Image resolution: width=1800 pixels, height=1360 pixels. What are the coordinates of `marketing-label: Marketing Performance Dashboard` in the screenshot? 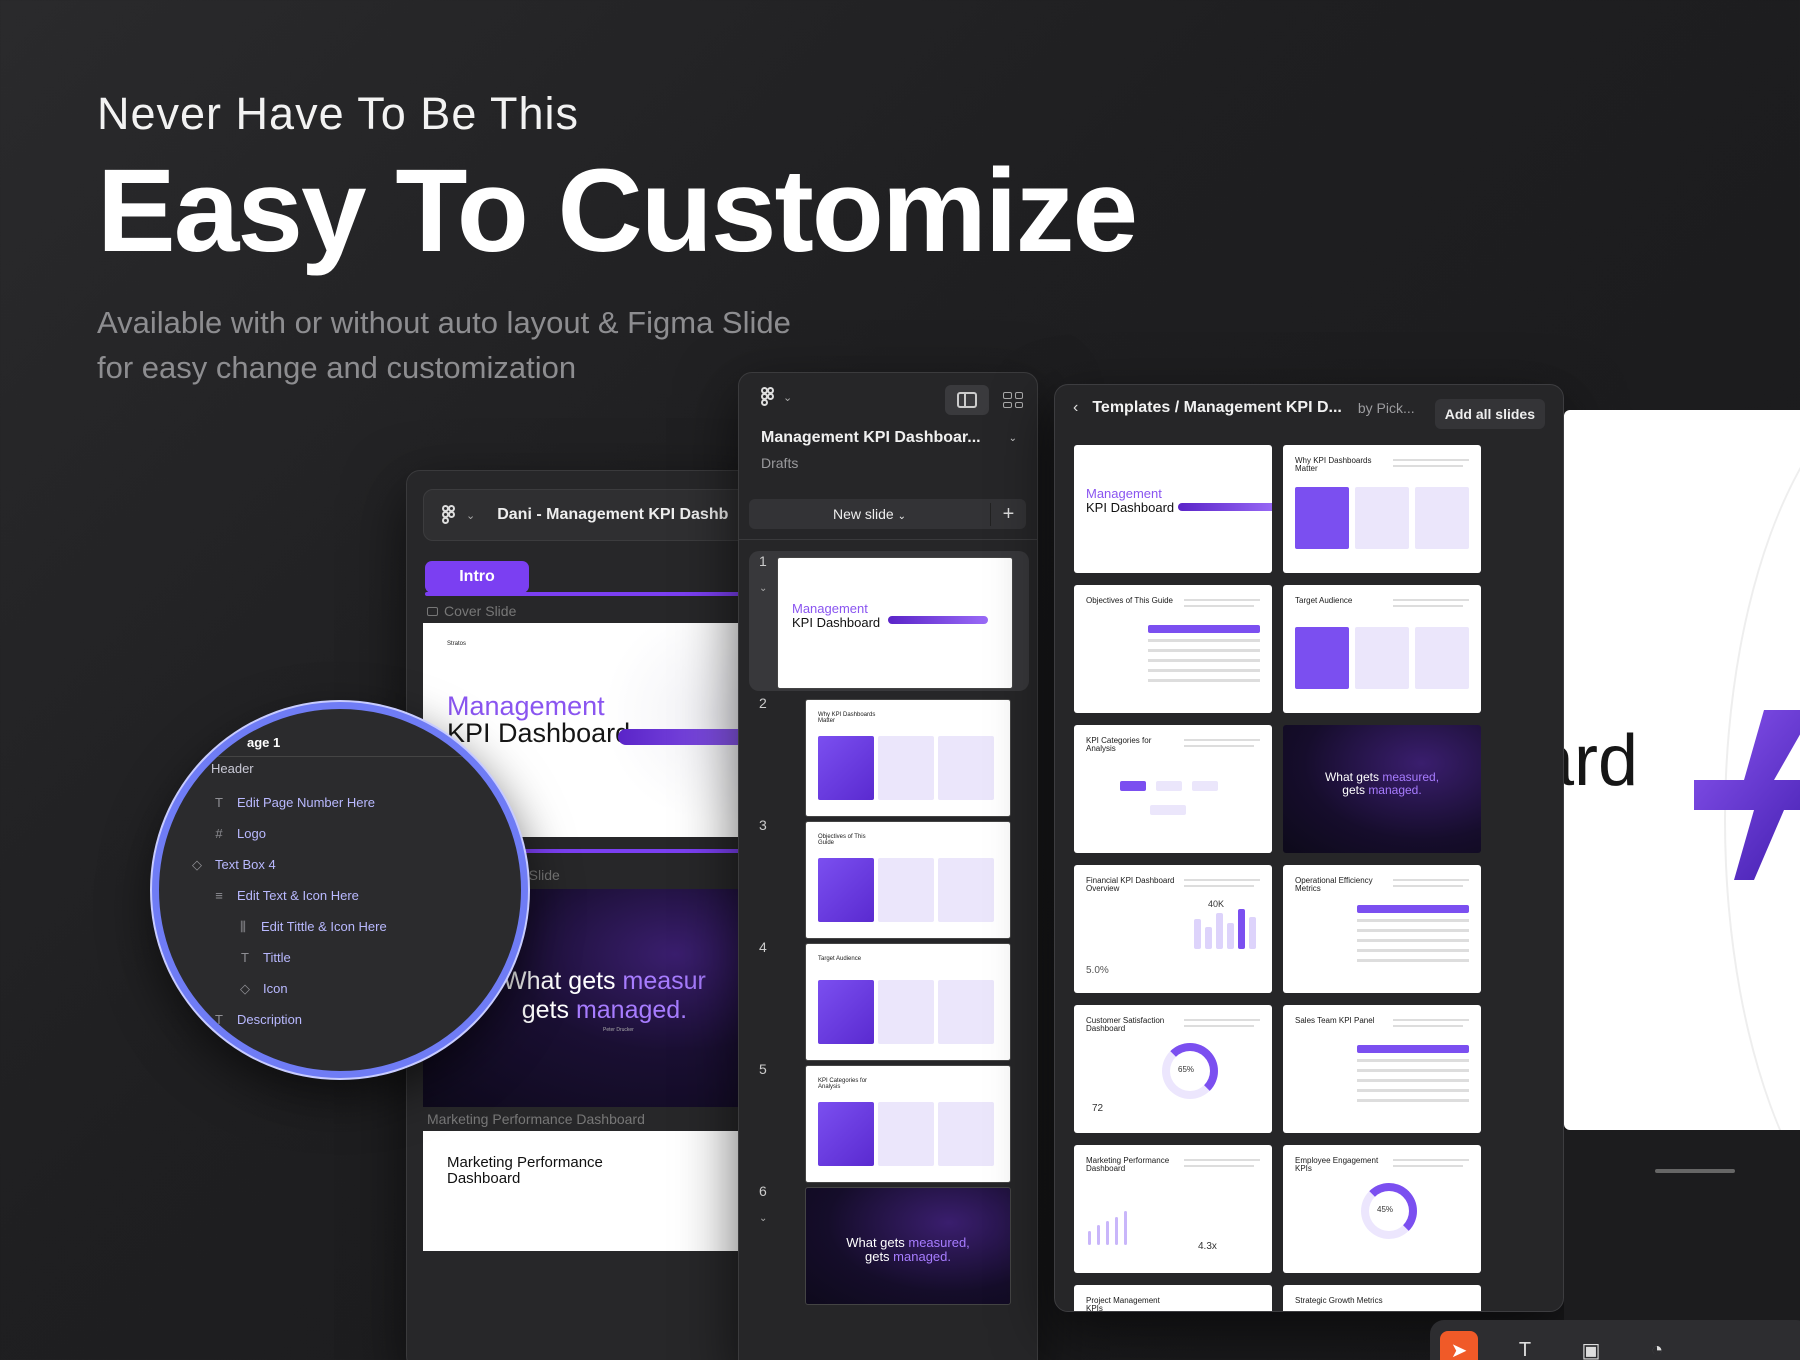 It's located at (536, 1119).